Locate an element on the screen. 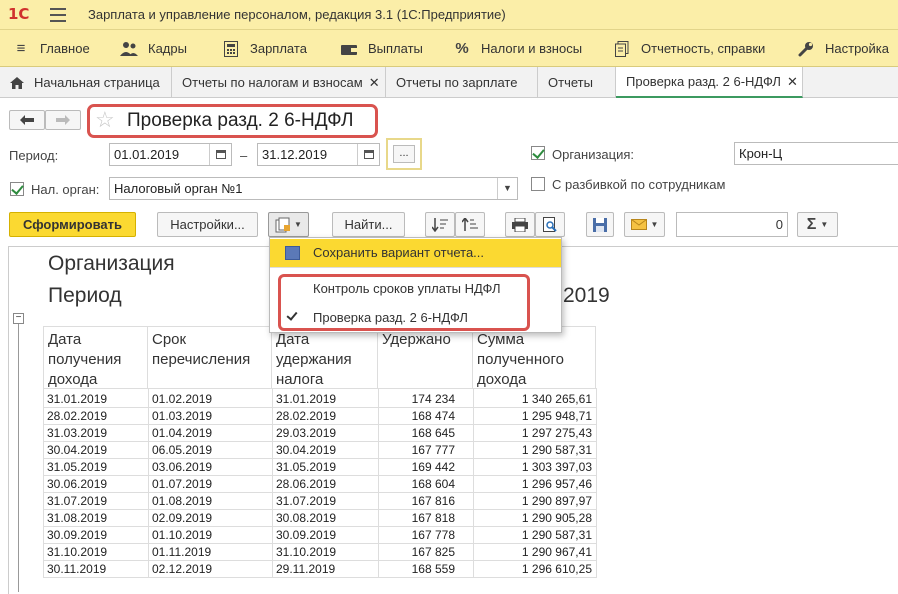  print-preview-button is located at coordinates (550, 224).